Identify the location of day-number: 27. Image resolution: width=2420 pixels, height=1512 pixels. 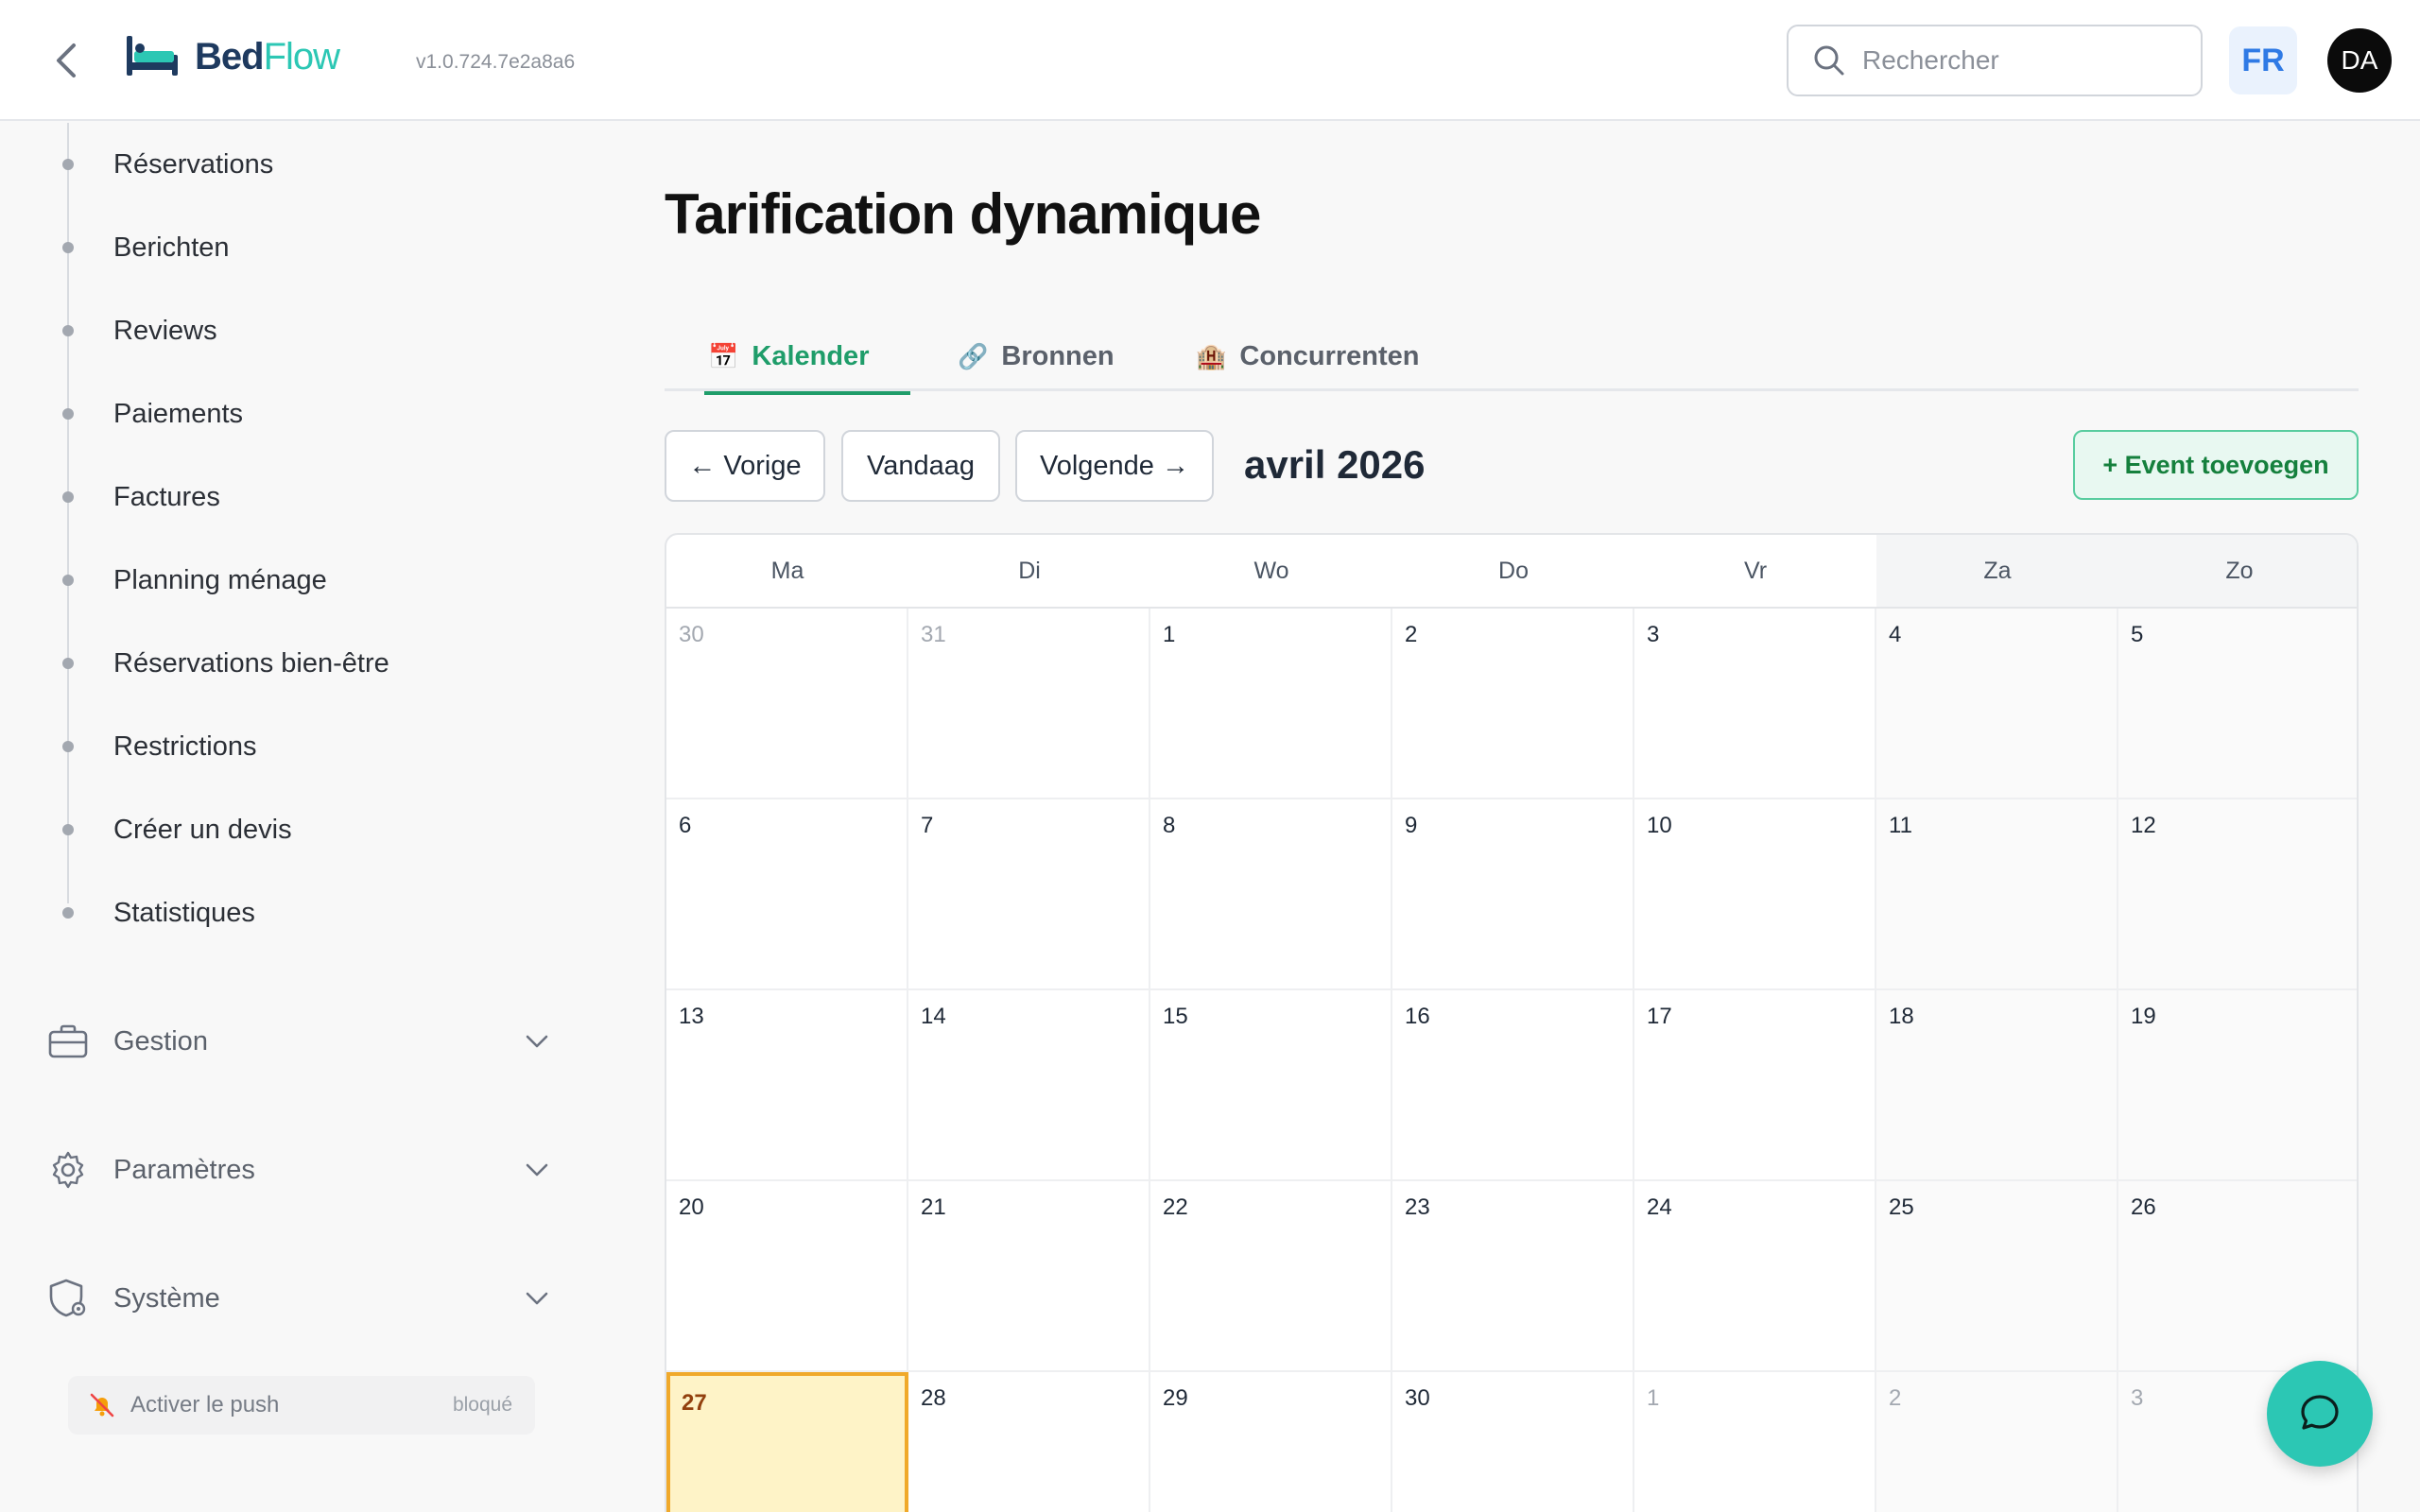
(694, 1403).